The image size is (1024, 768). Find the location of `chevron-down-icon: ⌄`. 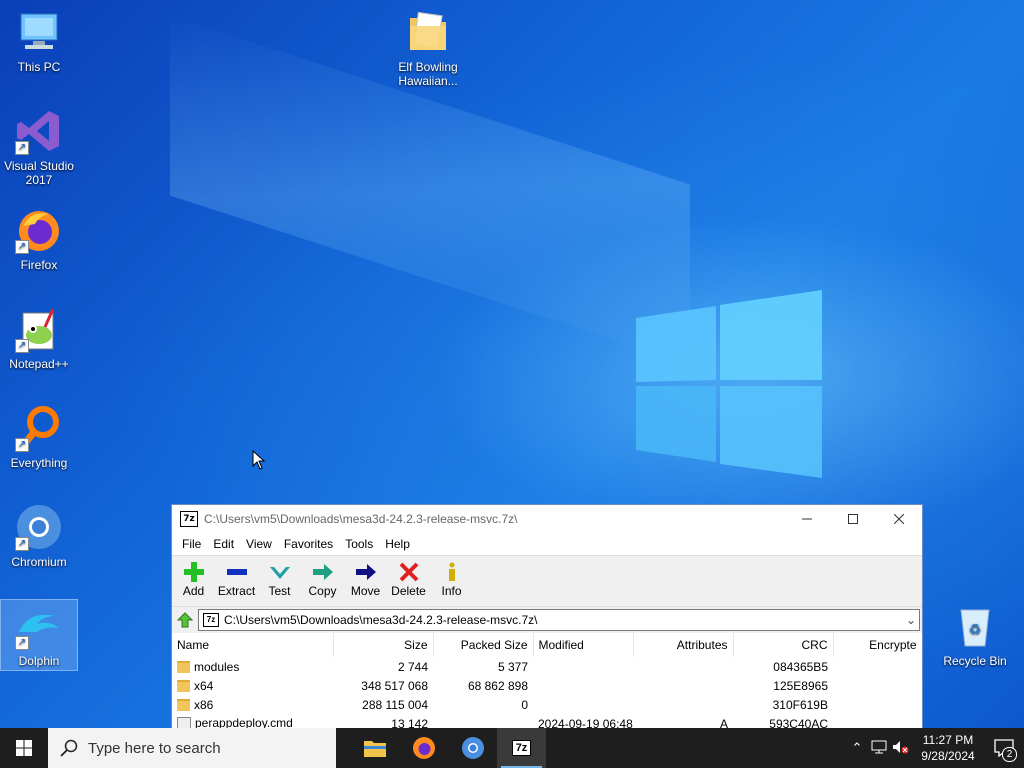

chevron-down-icon: ⌄ is located at coordinates (911, 620).